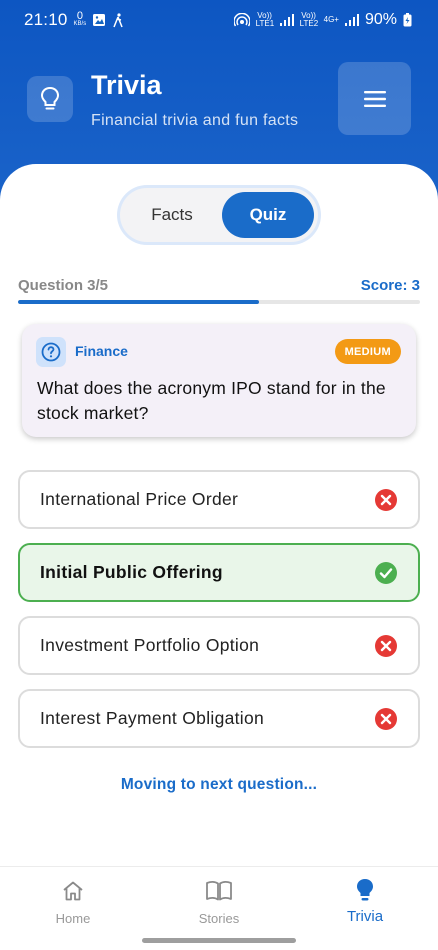 The width and height of the screenshot is (438, 950). What do you see at coordinates (219, 918) in the screenshot?
I see `nav-stories-label: Stories` at bounding box center [219, 918].